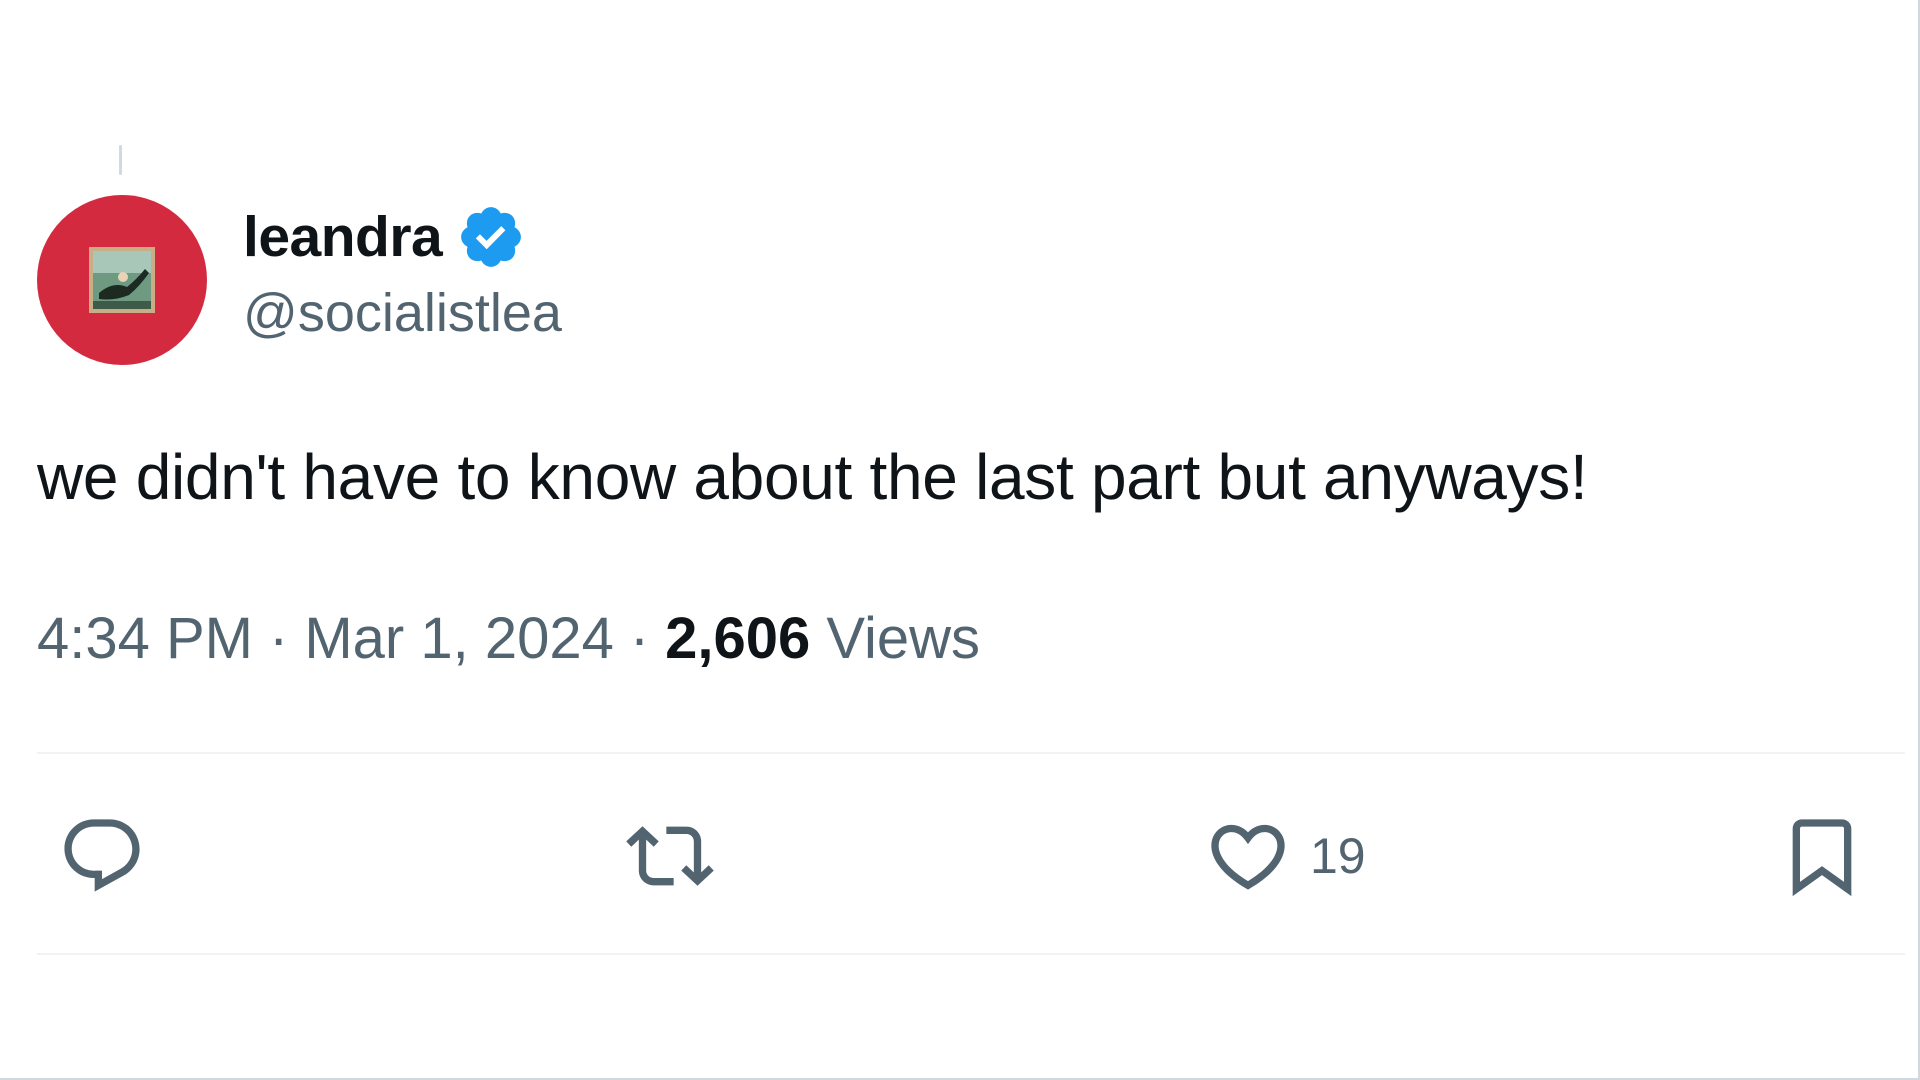 The width and height of the screenshot is (1920, 1080). Describe the element at coordinates (402, 313) in the screenshot. I see `author-handle: @socialistlea` at that location.